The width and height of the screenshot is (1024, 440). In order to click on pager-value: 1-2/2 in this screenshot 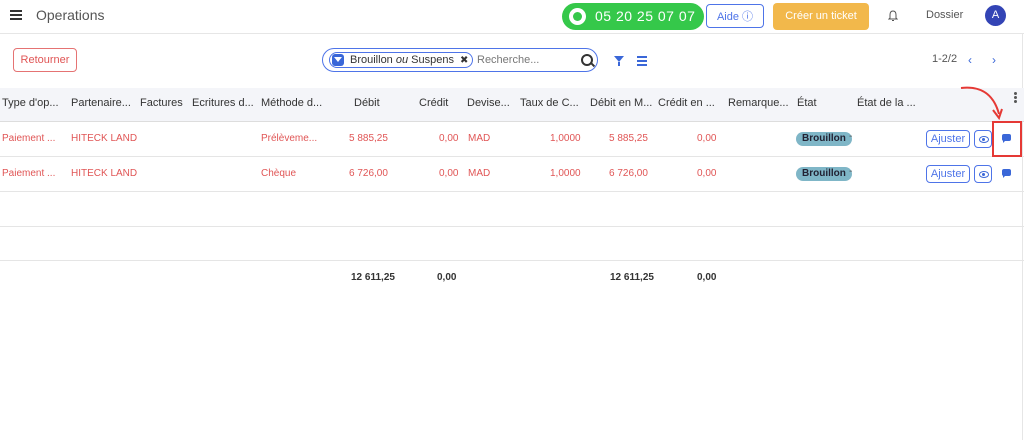, I will do `click(944, 59)`.